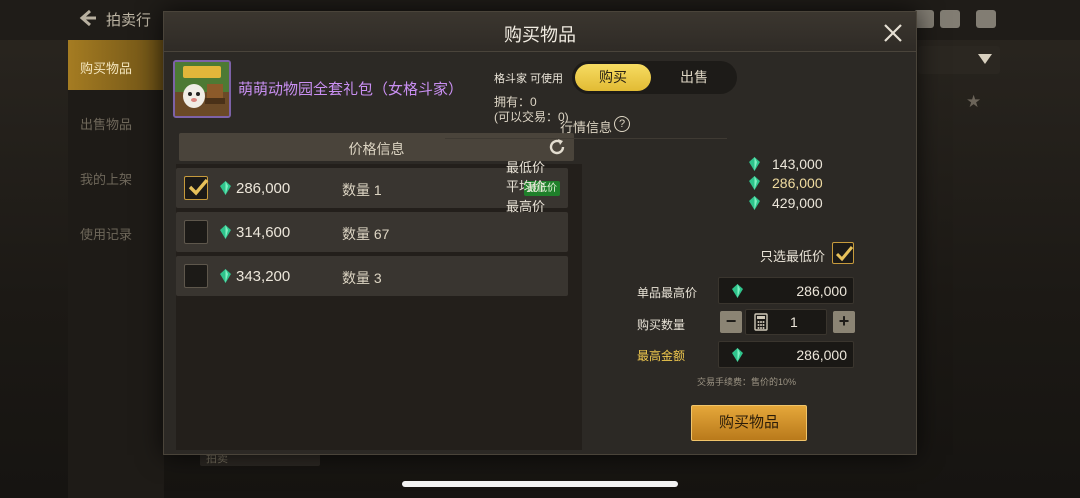 This screenshot has height=498, width=1080. What do you see at coordinates (526, 167) in the screenshot?
I see `market-lowest-label: 最低价` at bounding box center [526, 167].